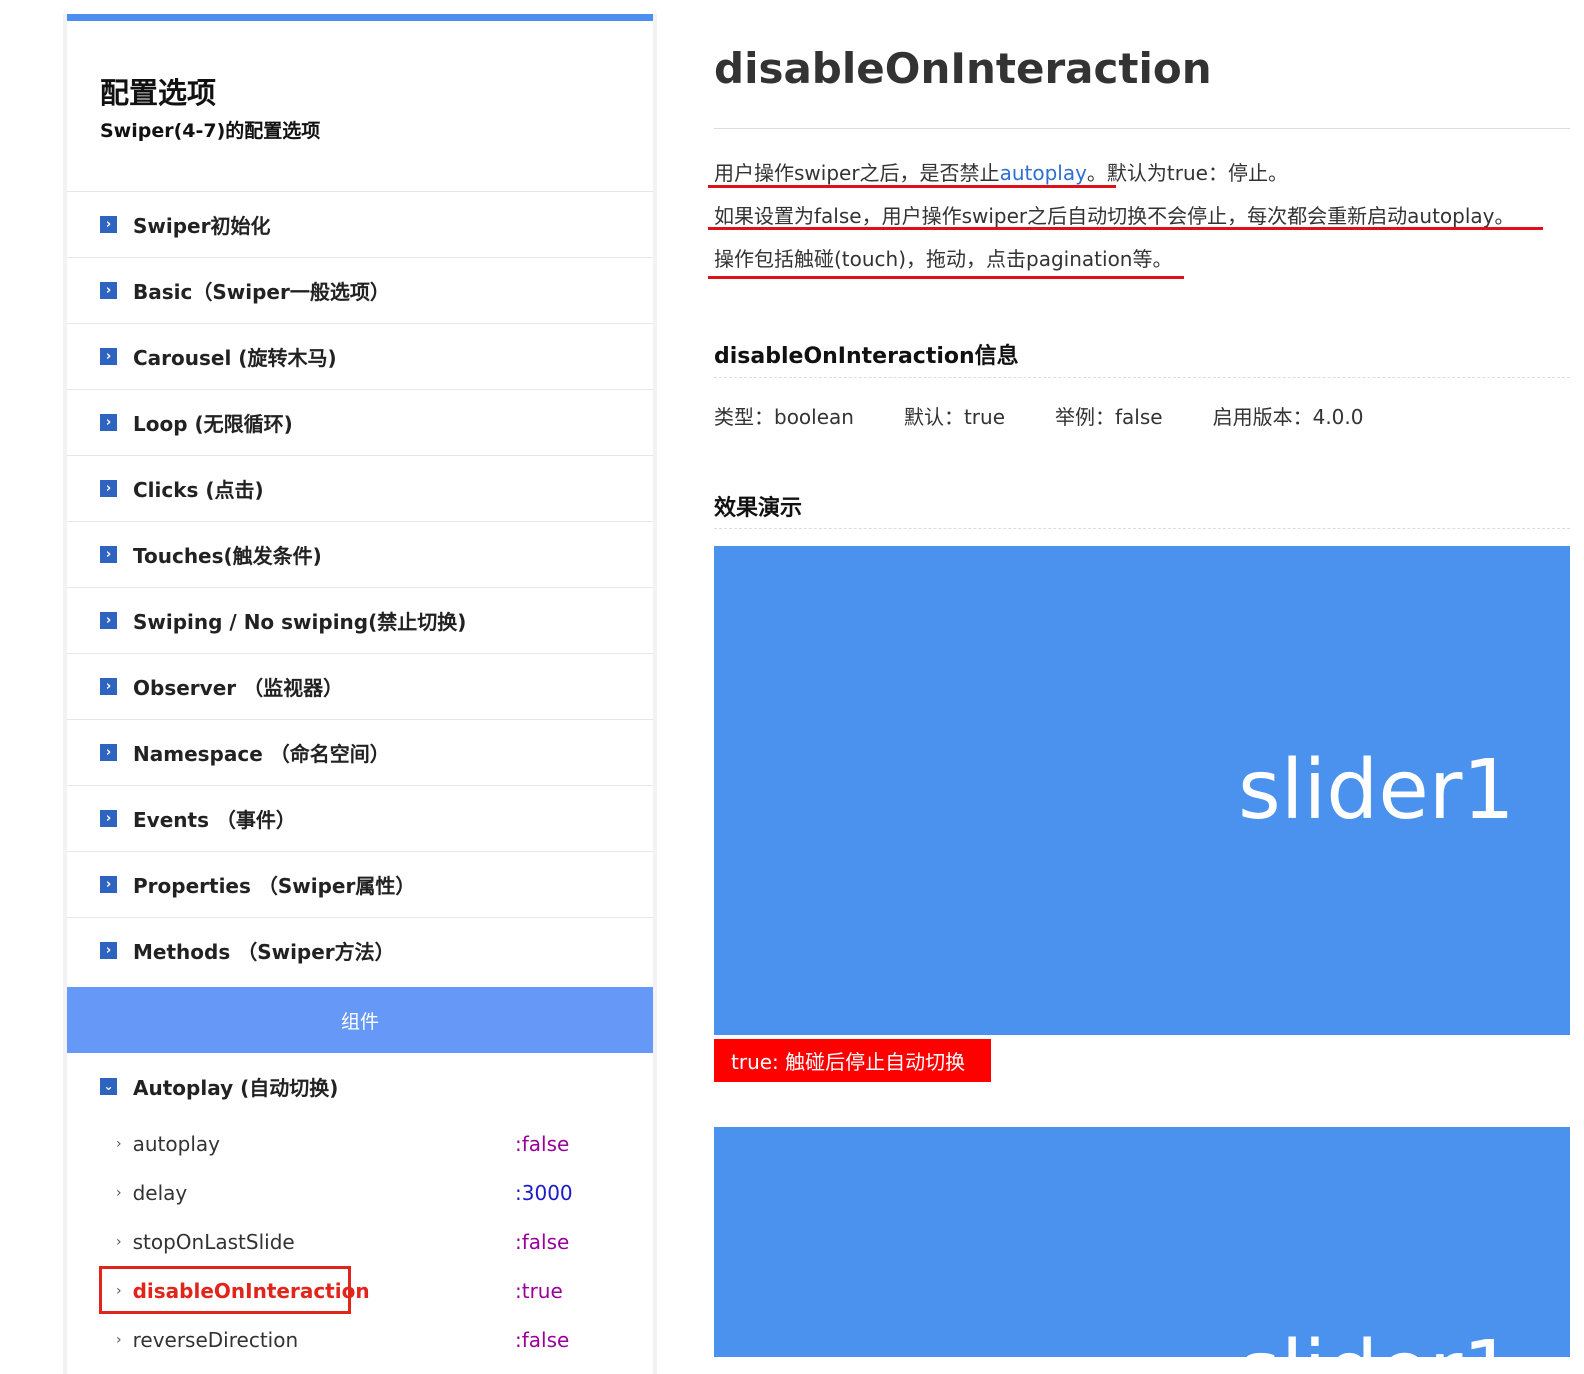 This screenshot has width=1584, height=1374. What do you see at coordinates (866, 356) in the screenshot?
I see `info-heading: disableOnInteraction信息` at bounding box center [866, 356].